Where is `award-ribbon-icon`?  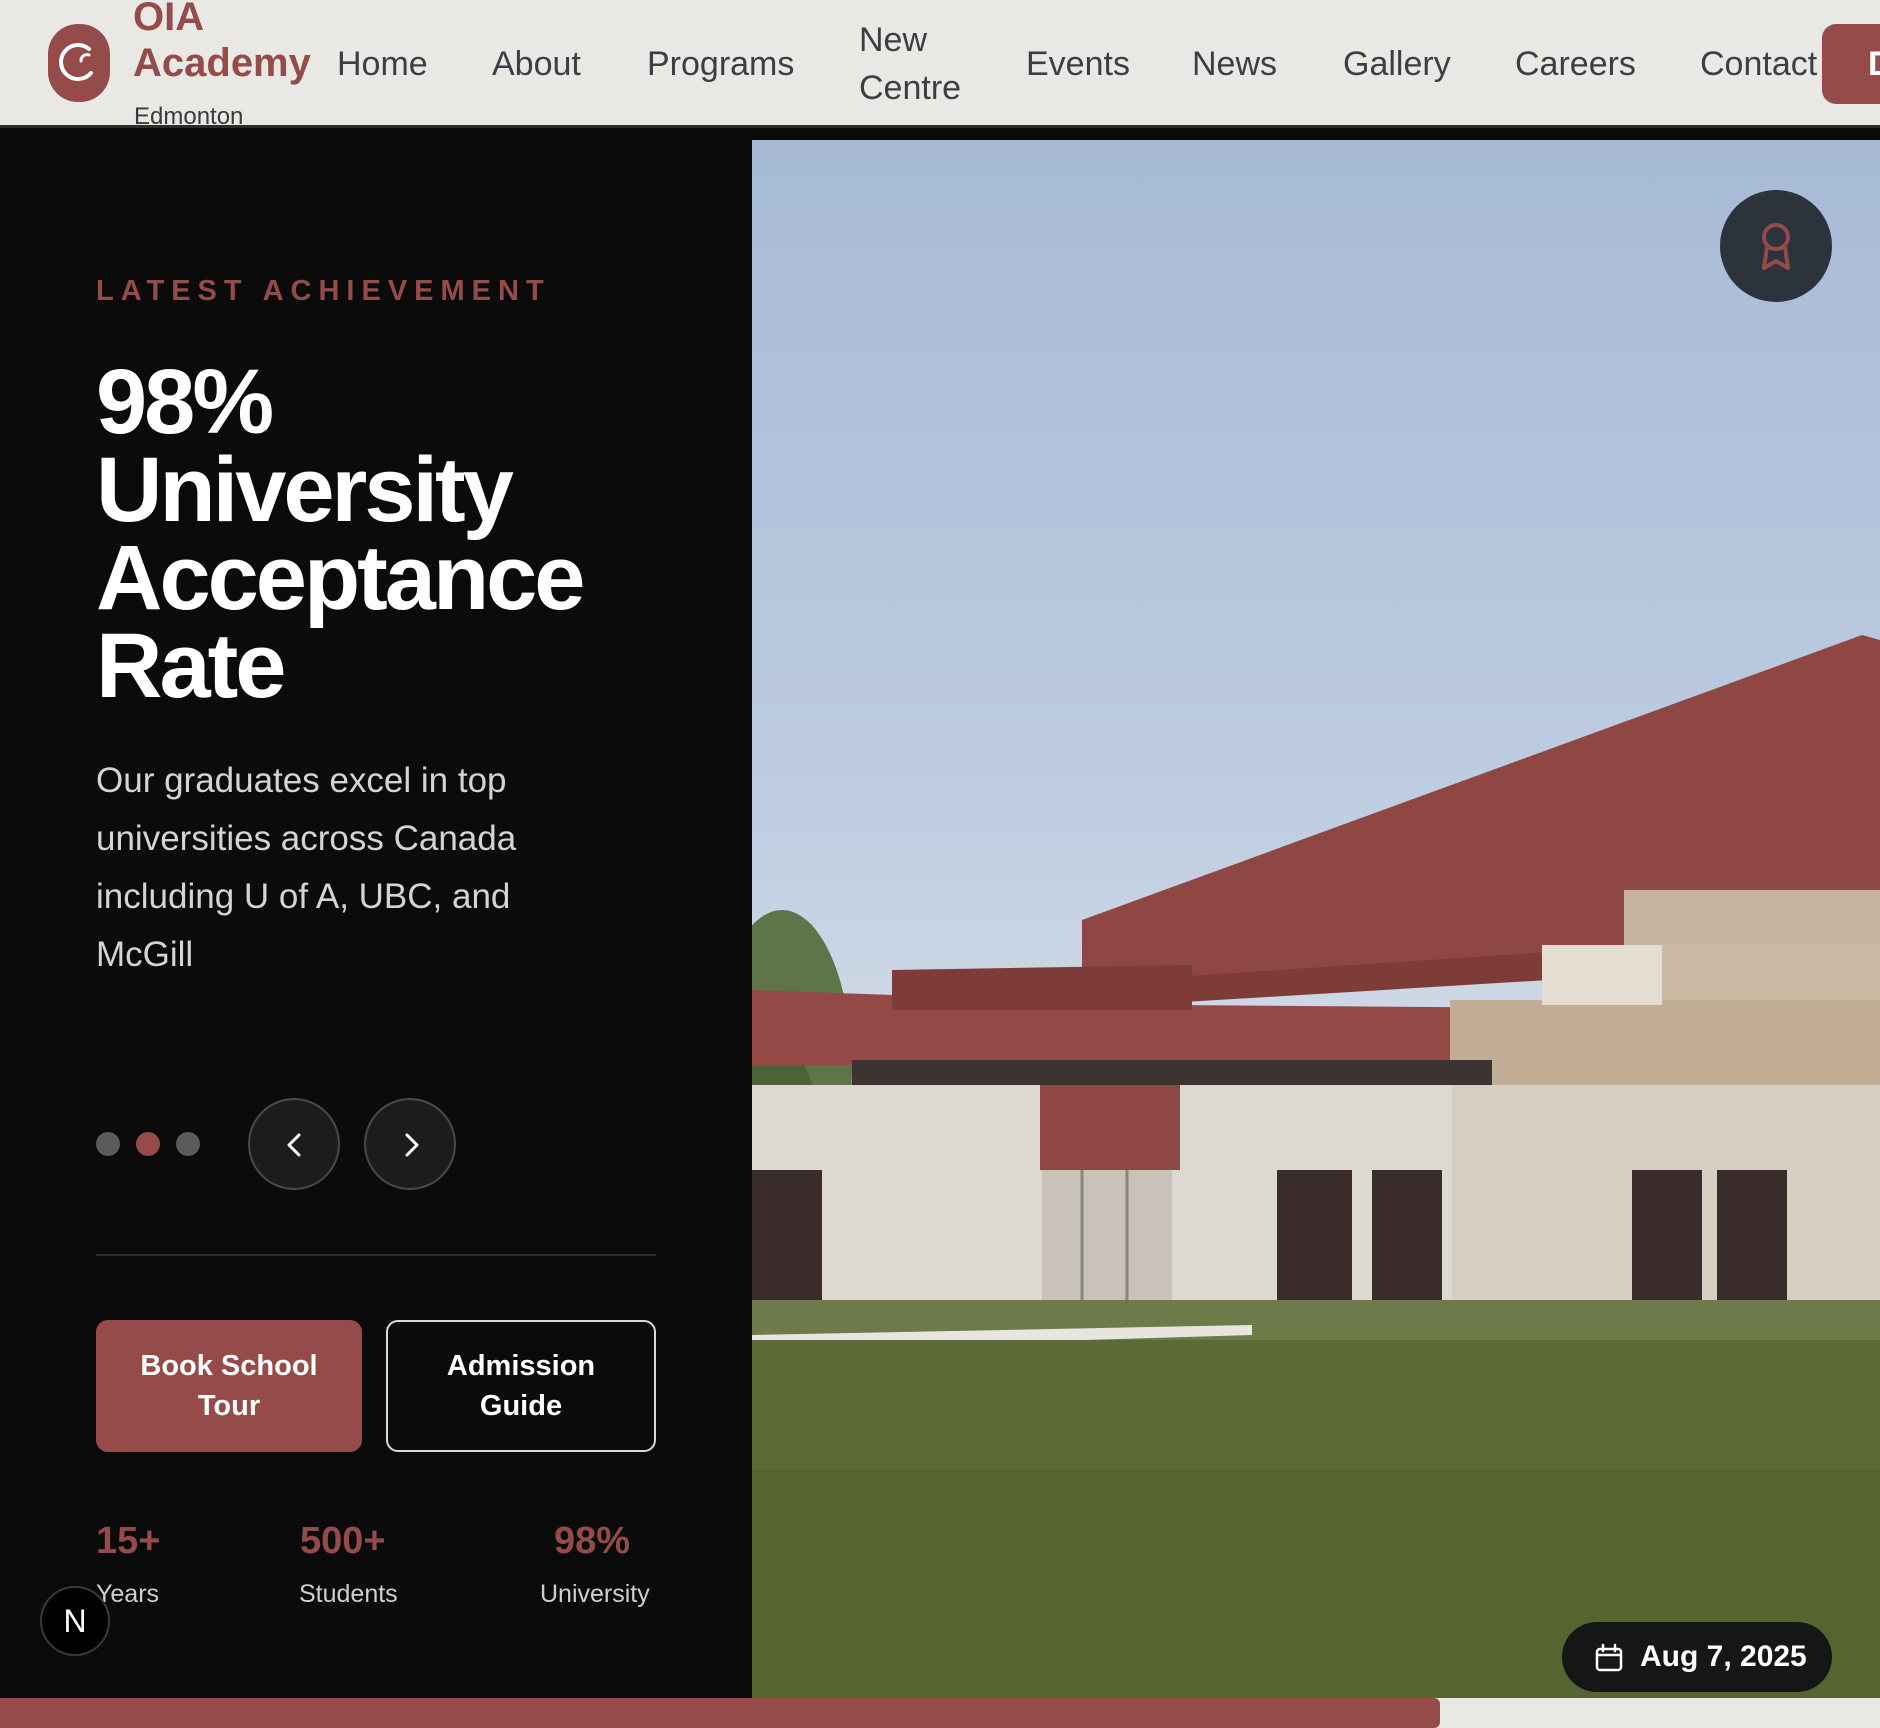
award-ribbon-icon is located at coordinates (1776, 246).